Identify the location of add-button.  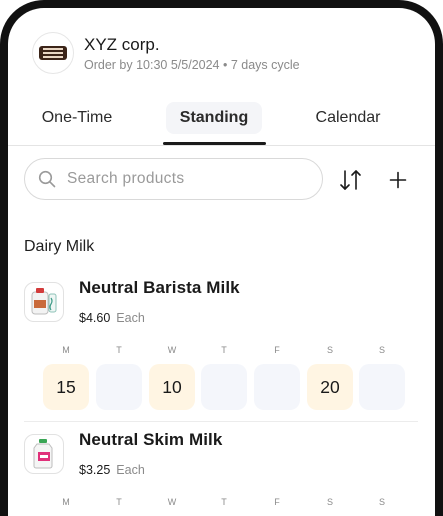
(398, 180).